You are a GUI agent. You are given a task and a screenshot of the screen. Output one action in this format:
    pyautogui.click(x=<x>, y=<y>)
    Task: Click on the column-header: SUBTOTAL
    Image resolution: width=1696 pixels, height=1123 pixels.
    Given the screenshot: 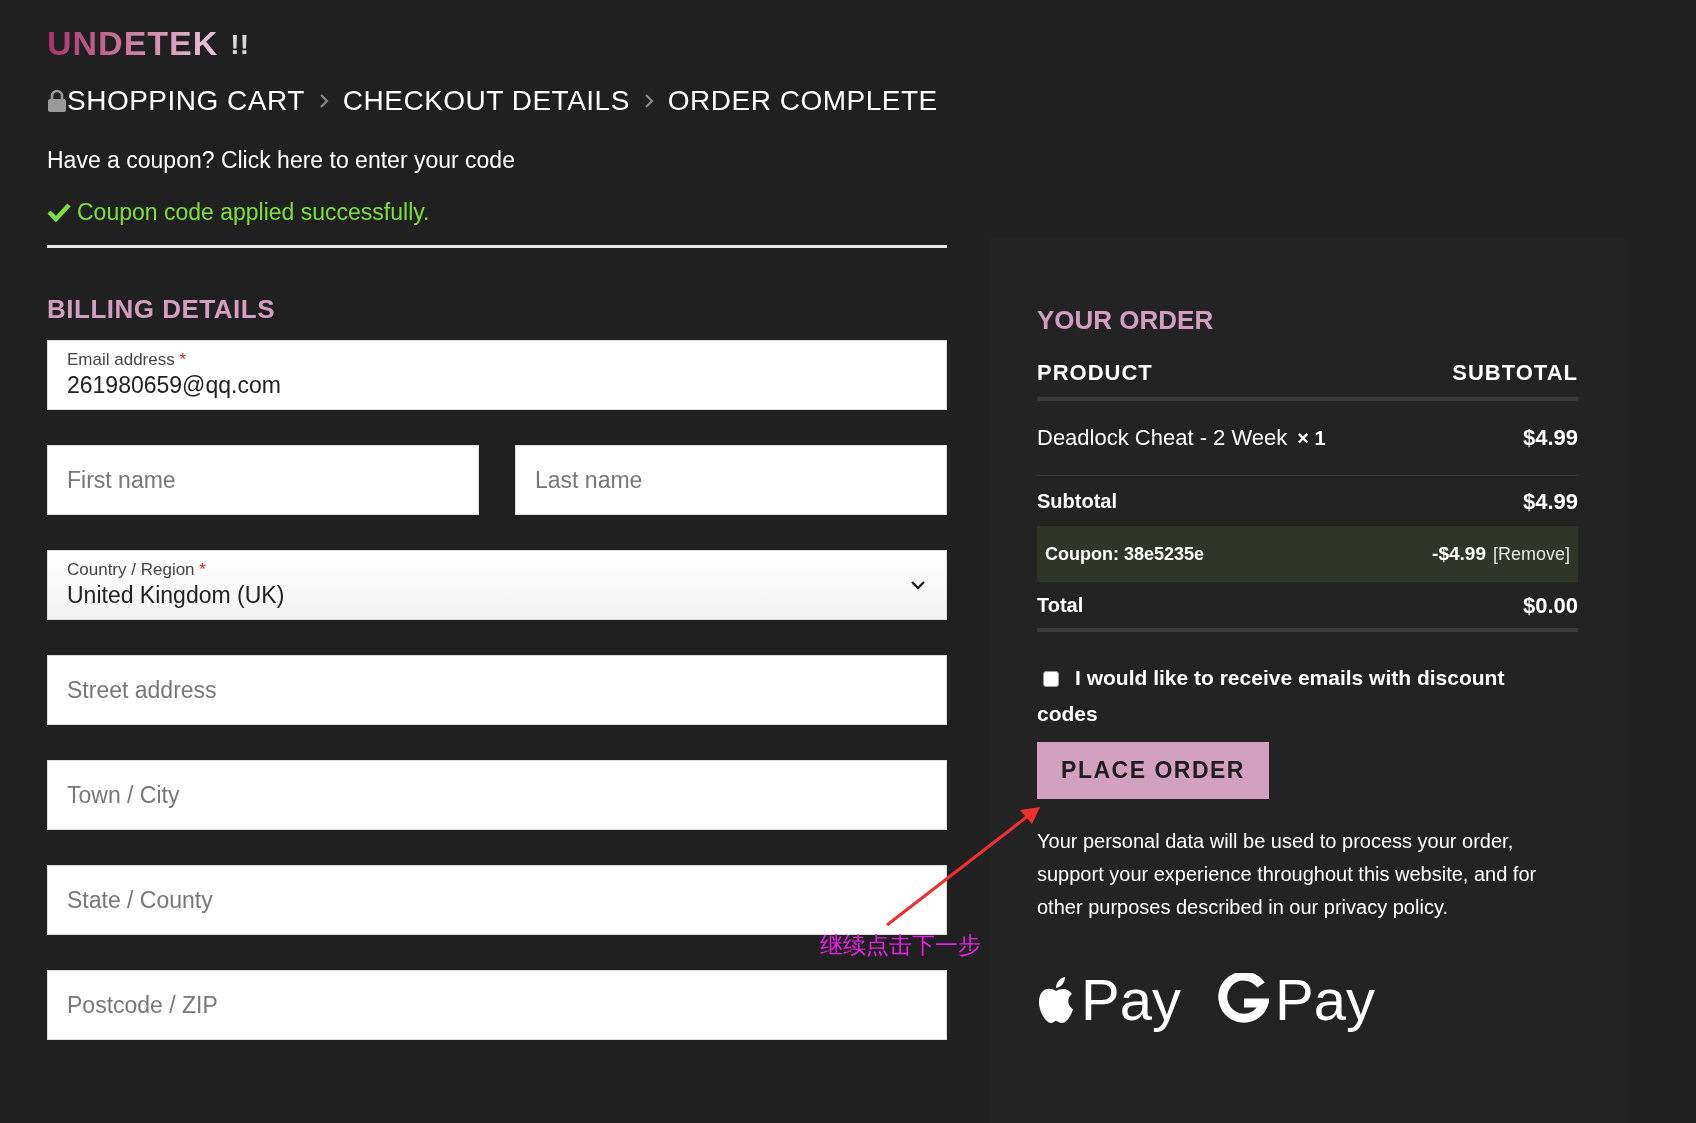 What is the action you would take?
    pyautogui.click(x=1515, y=373)
    